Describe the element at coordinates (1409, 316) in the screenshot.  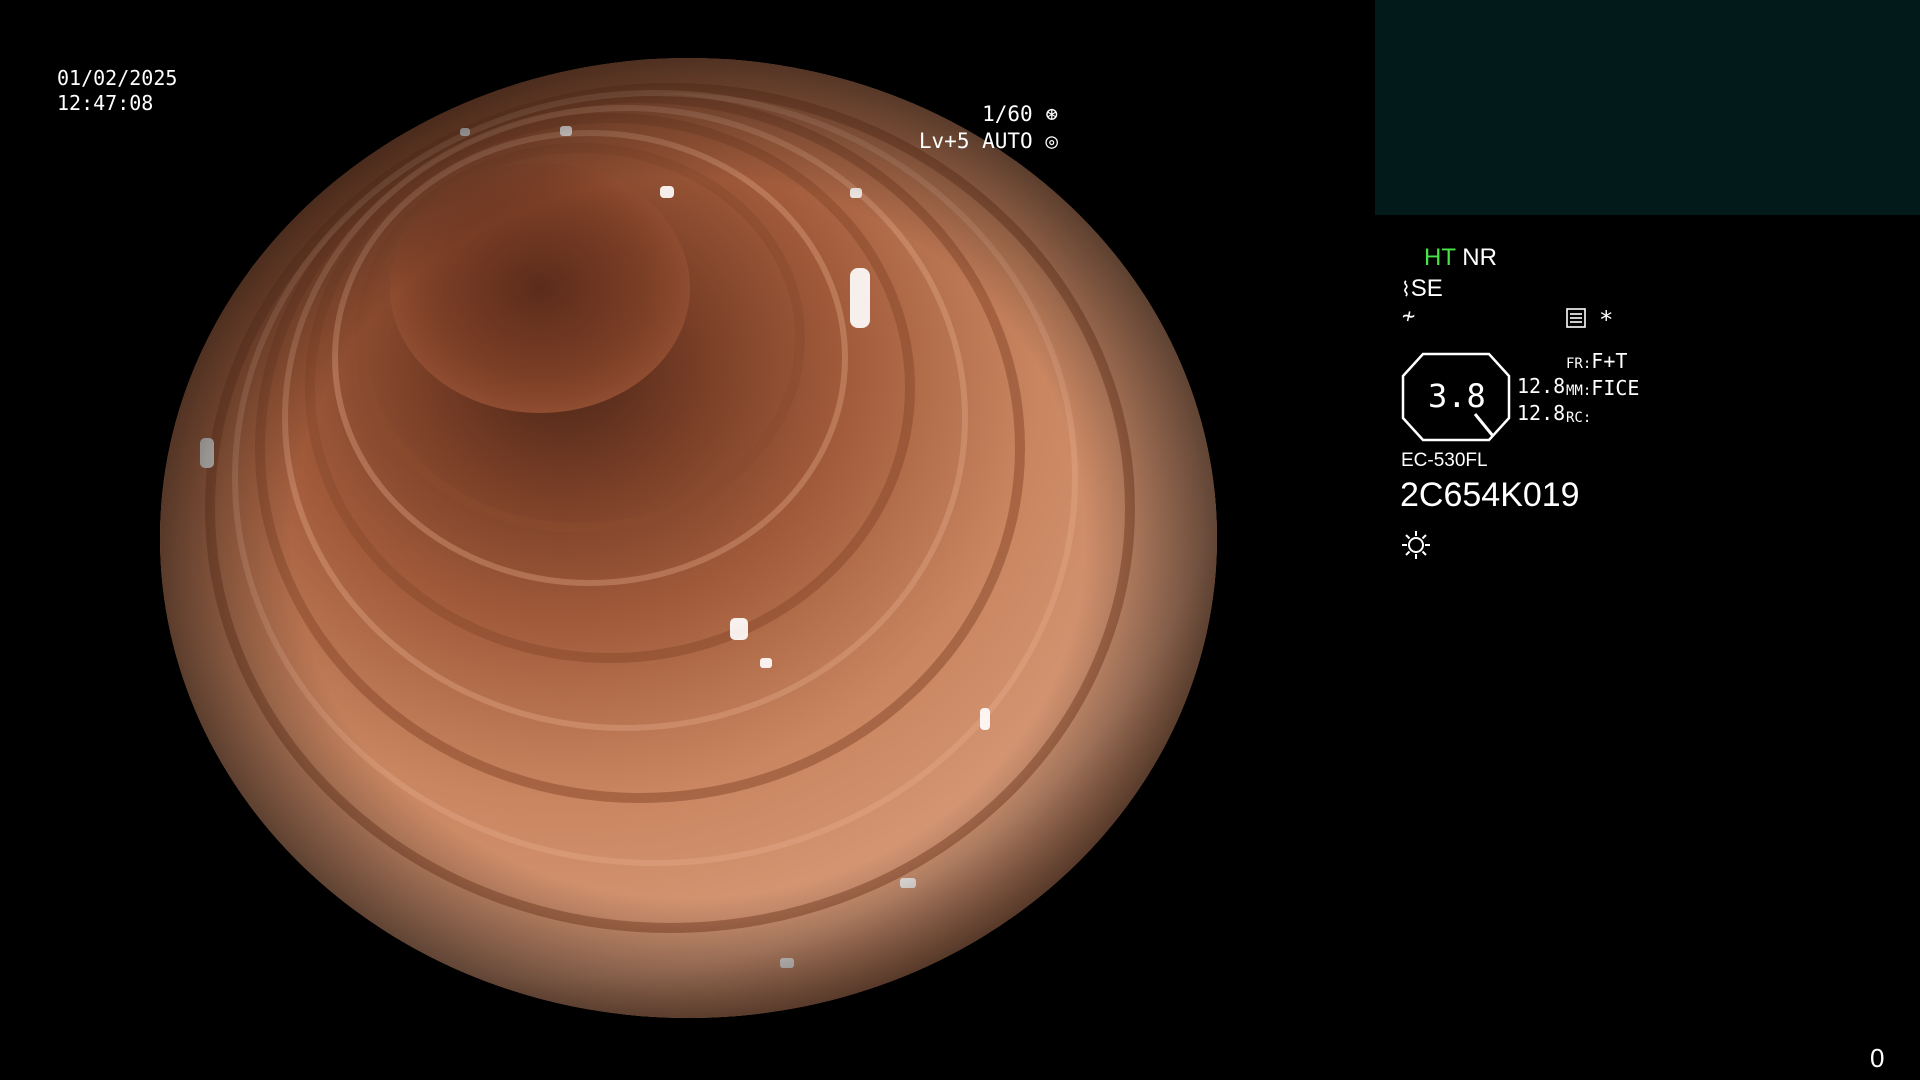
I see `enhance-icon: ≁` at that location.